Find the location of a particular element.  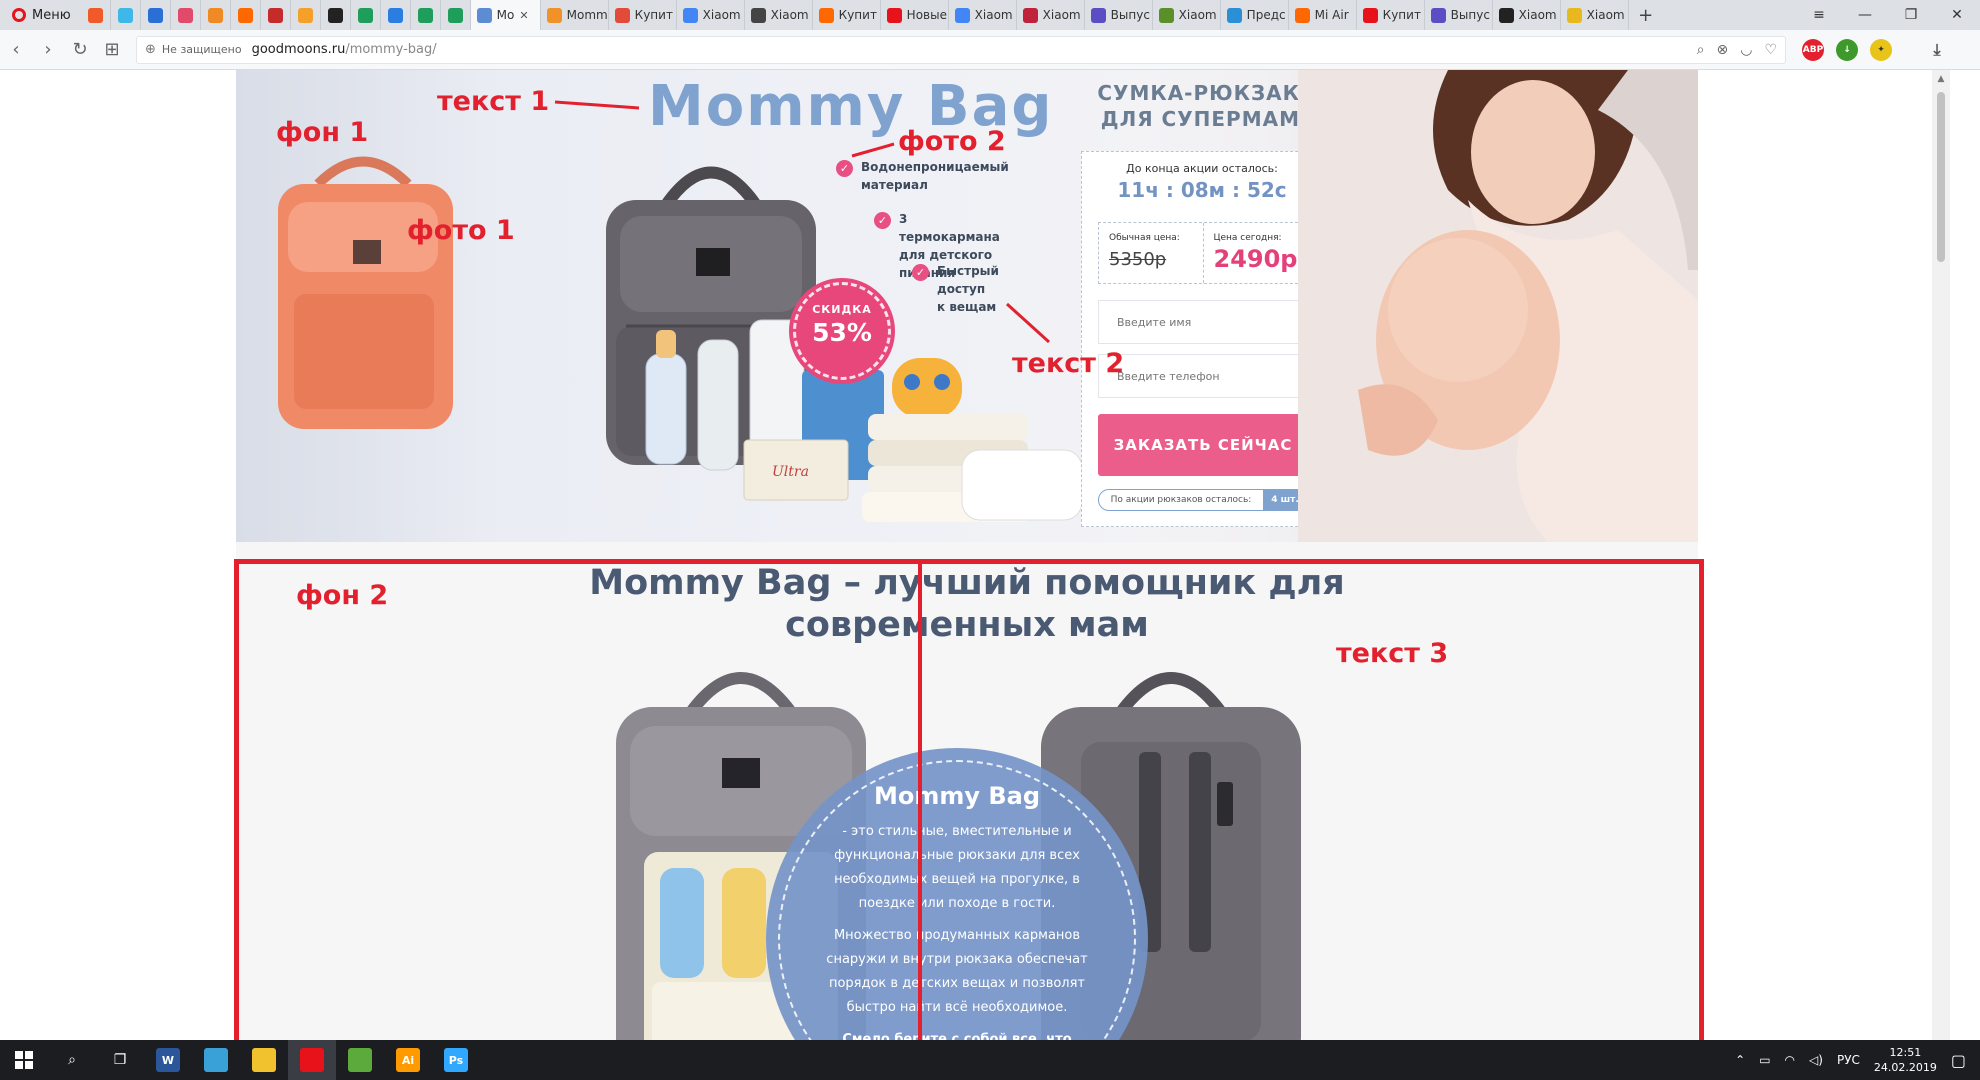

system-tray: ⌃ ▭ ◠ ◁) РУС 12:51 24.02.2019 ▢ is located at coordinates (1857, 1060).